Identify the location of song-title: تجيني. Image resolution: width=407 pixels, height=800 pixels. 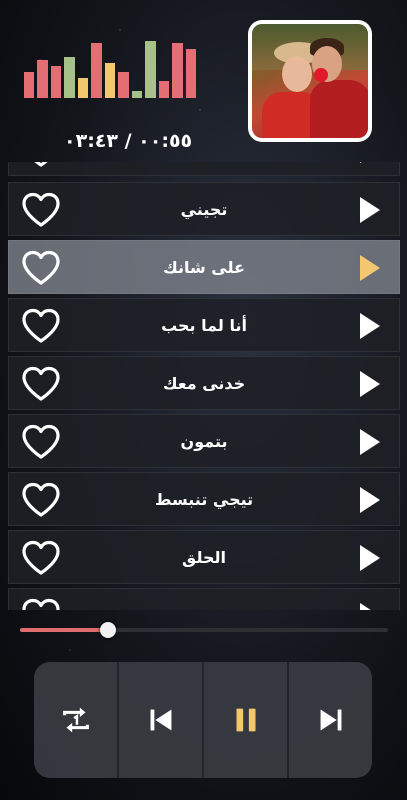
(204, 209).